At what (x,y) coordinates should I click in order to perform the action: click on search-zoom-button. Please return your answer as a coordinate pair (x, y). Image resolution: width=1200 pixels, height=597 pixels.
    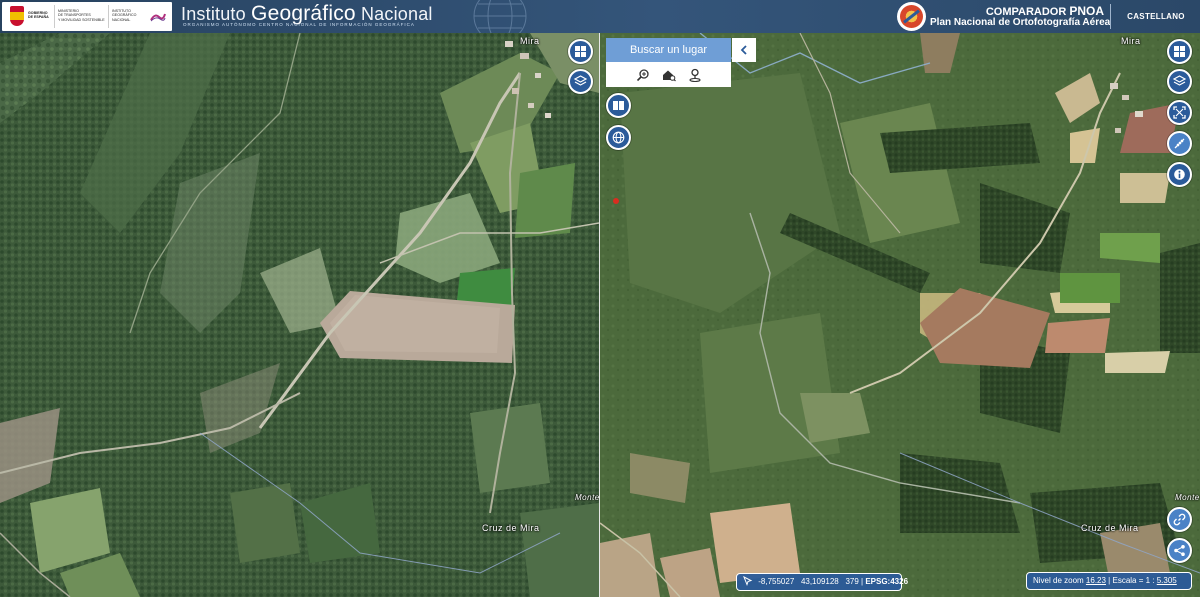
    Looking at the image, I should click on (643, 75).